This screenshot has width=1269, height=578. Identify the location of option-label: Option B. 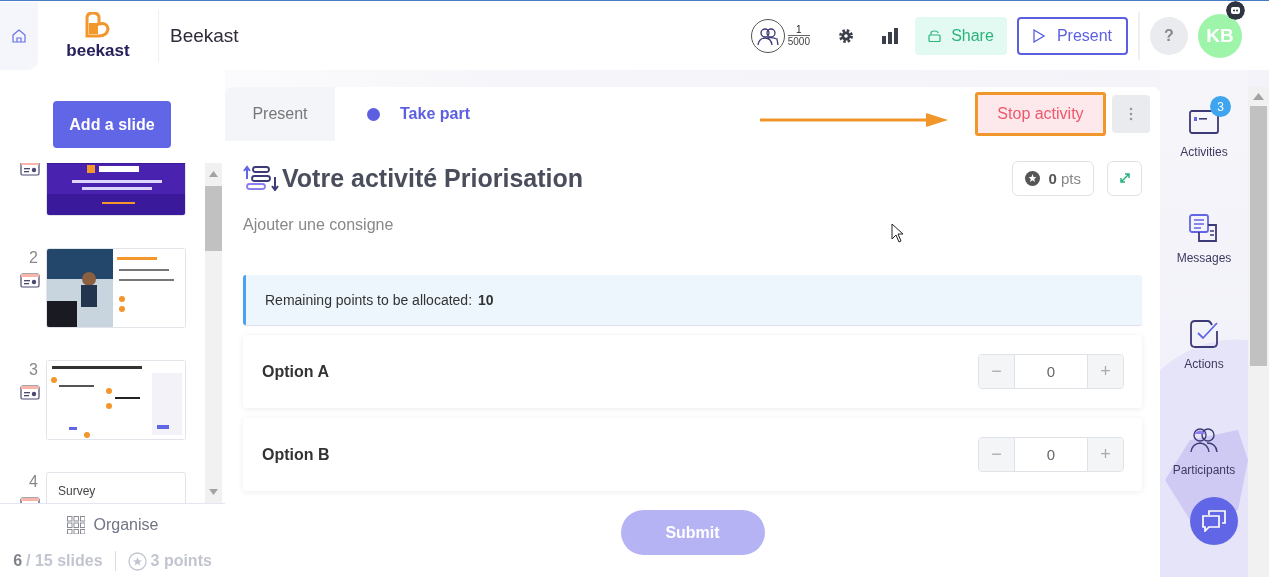
(296, 454).